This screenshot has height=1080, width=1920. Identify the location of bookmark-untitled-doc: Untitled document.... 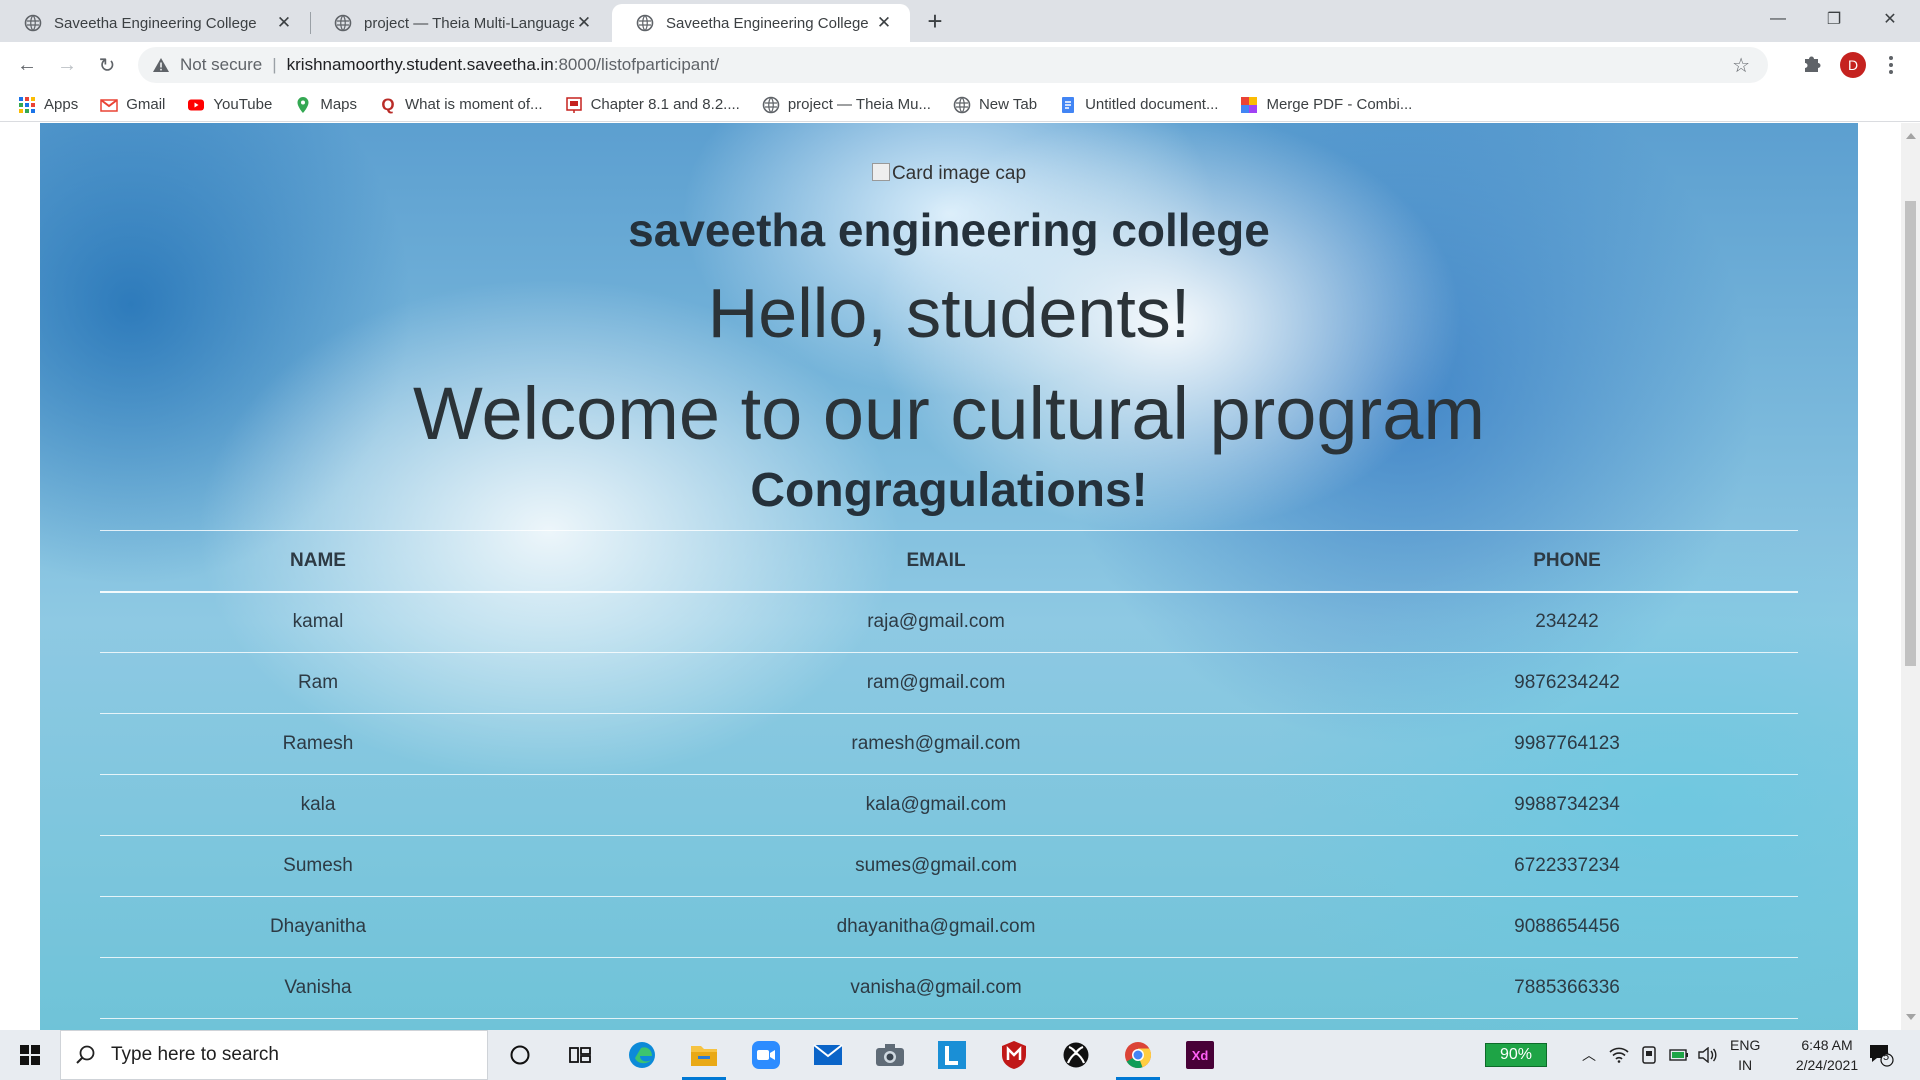
(1138, 105).